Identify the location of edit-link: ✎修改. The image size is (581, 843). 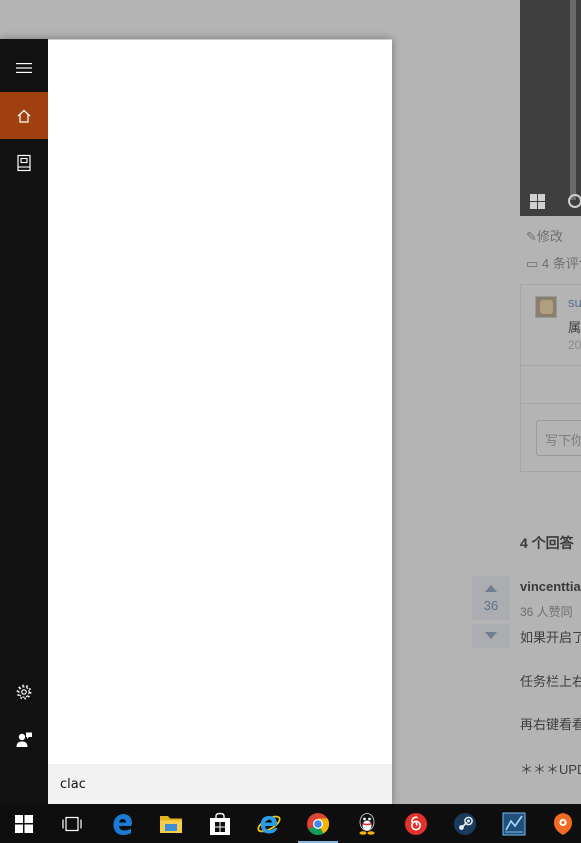
(544, 235).